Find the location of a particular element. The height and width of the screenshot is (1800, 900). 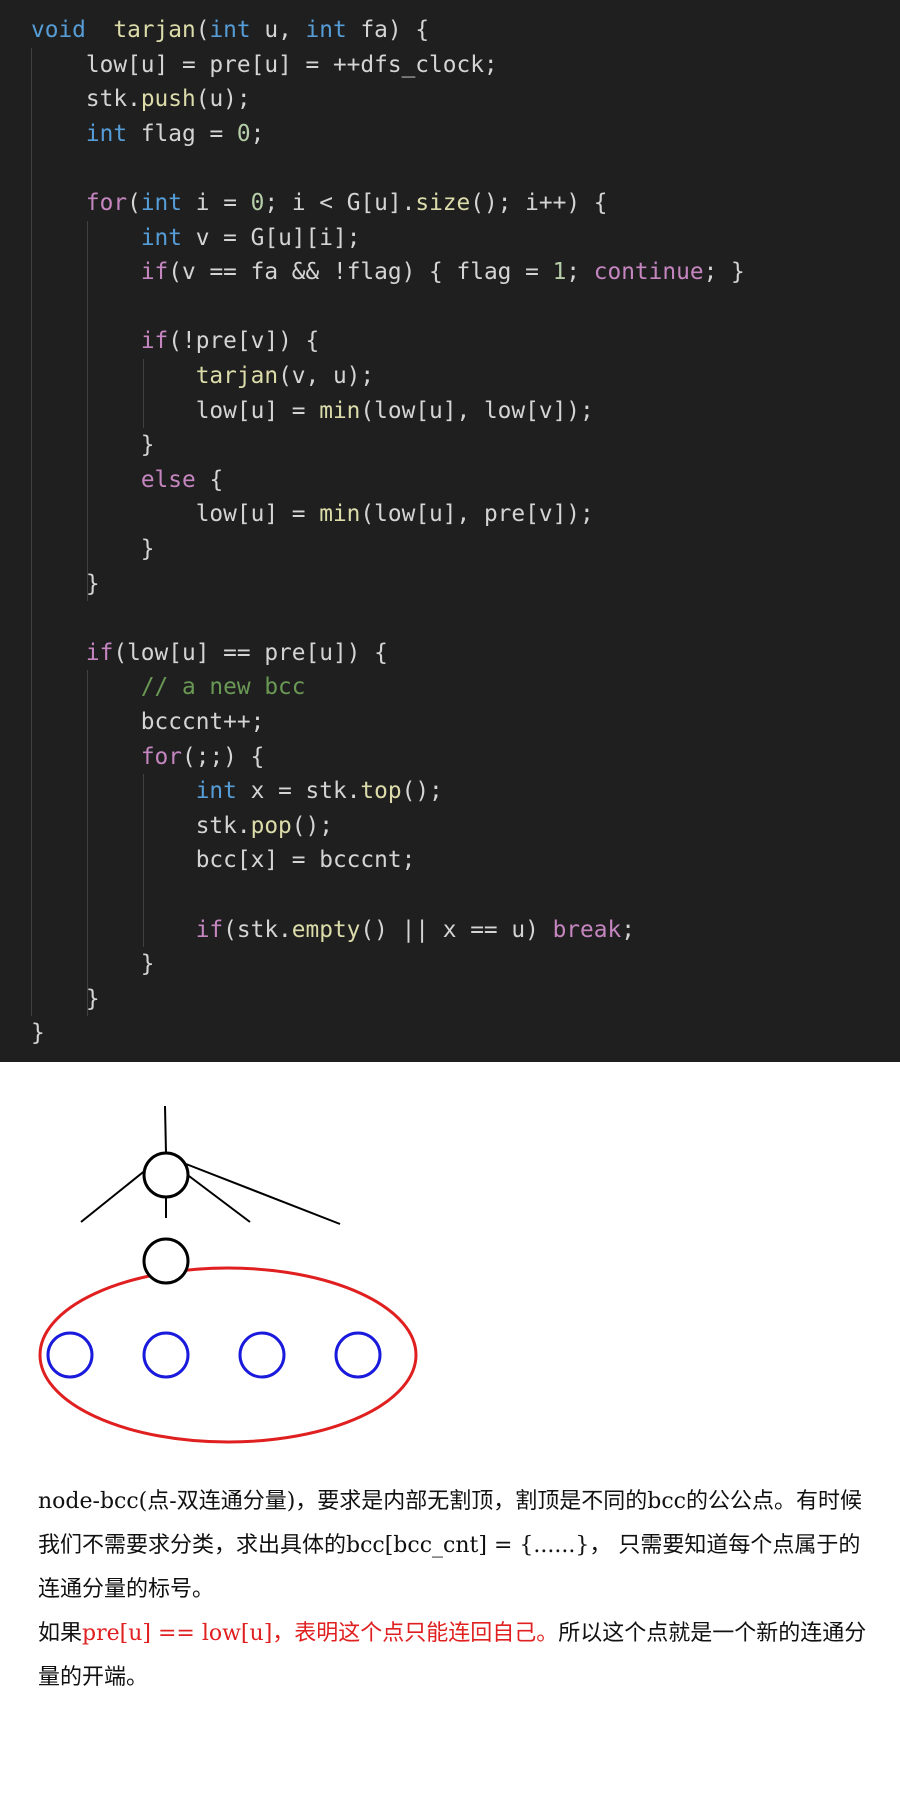

code-token: continue is located at coordinates (648, 272).